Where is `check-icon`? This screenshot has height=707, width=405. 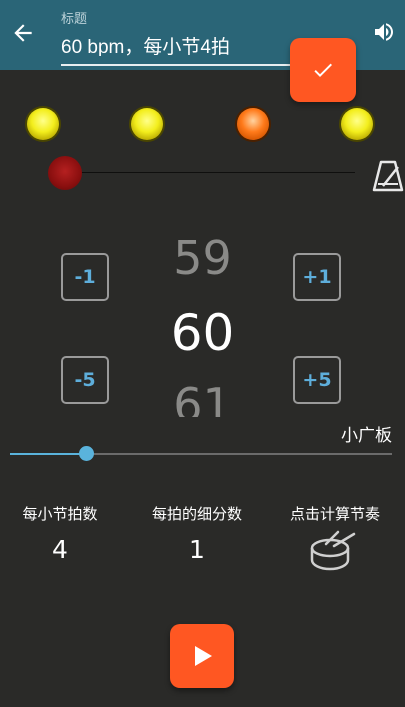 check-icon is located at coordinates (323, 70).